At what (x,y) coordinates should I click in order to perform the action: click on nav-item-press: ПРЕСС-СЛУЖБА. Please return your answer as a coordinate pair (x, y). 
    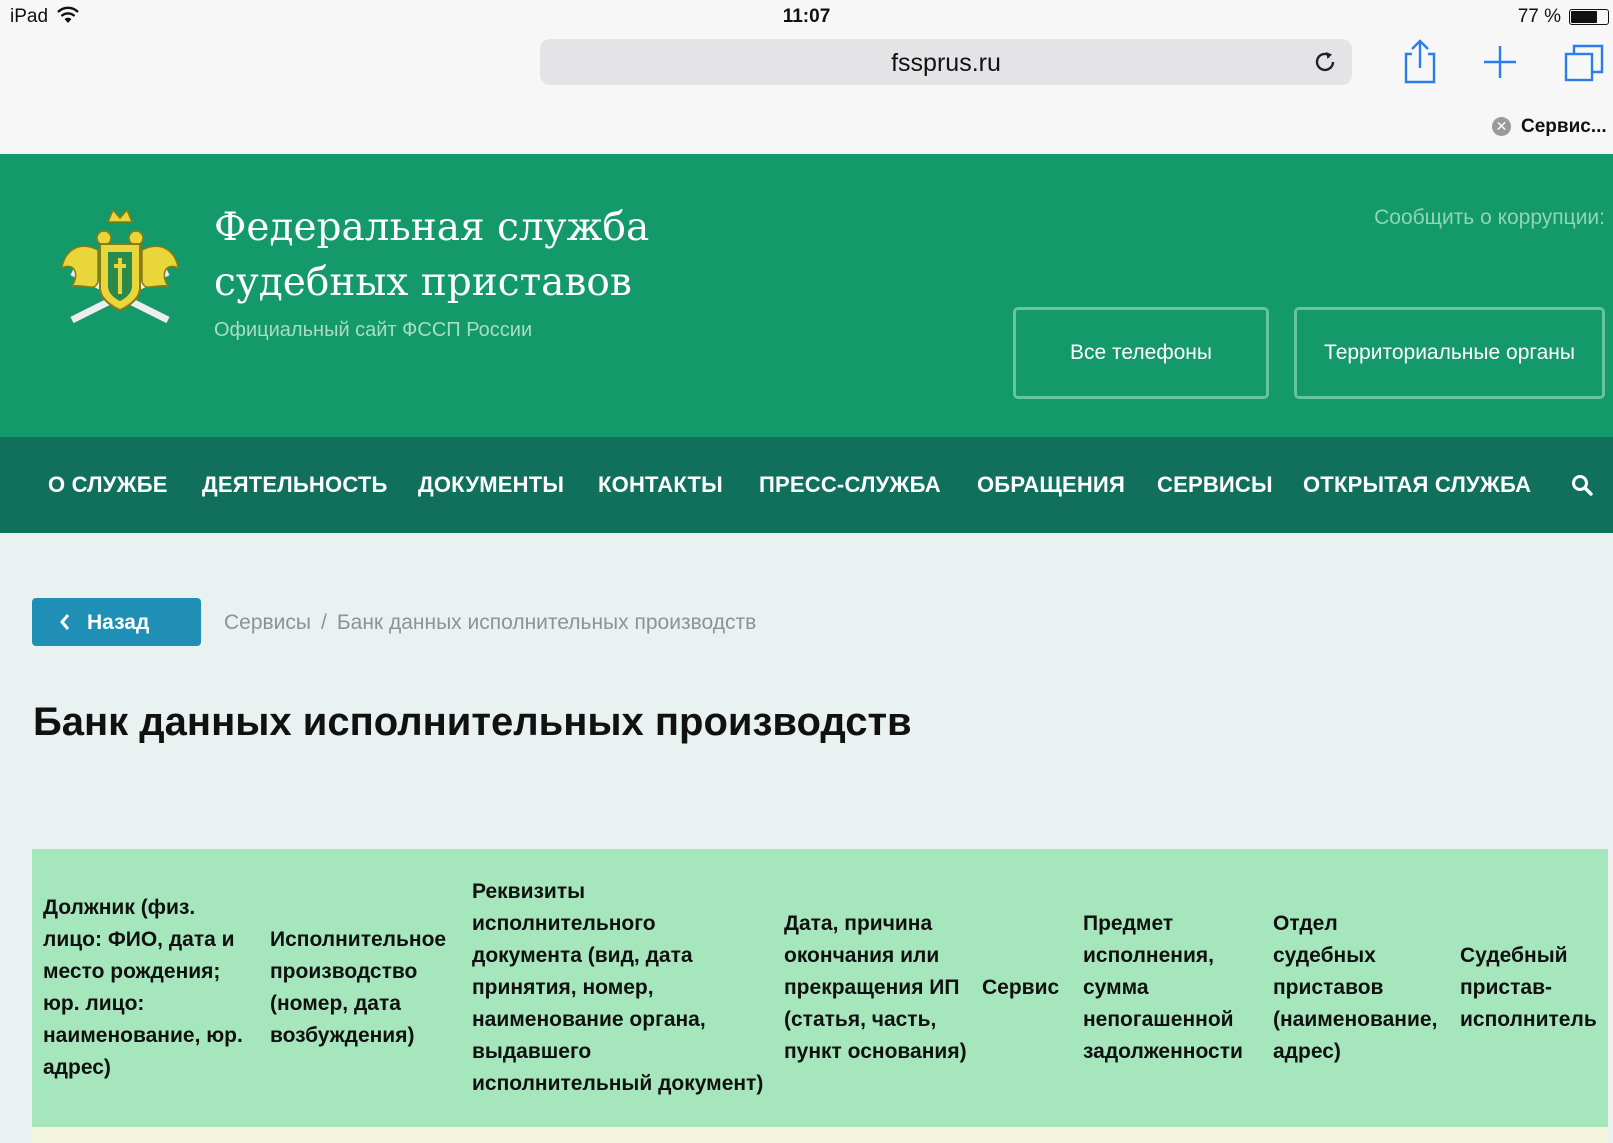
    Looking at the image, I should click on (850, 485).